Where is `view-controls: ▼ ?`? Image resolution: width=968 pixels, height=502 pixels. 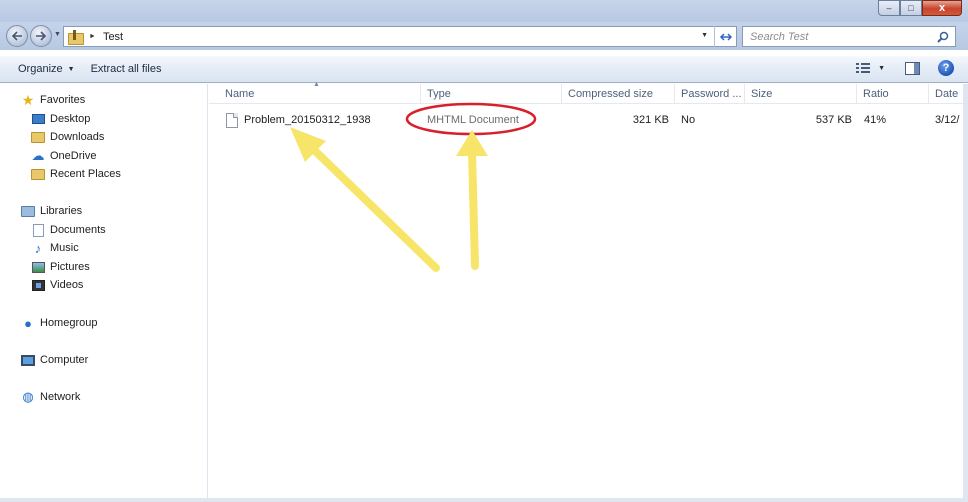
view-controls: ▼ ? is located at coordinates (905, 68).